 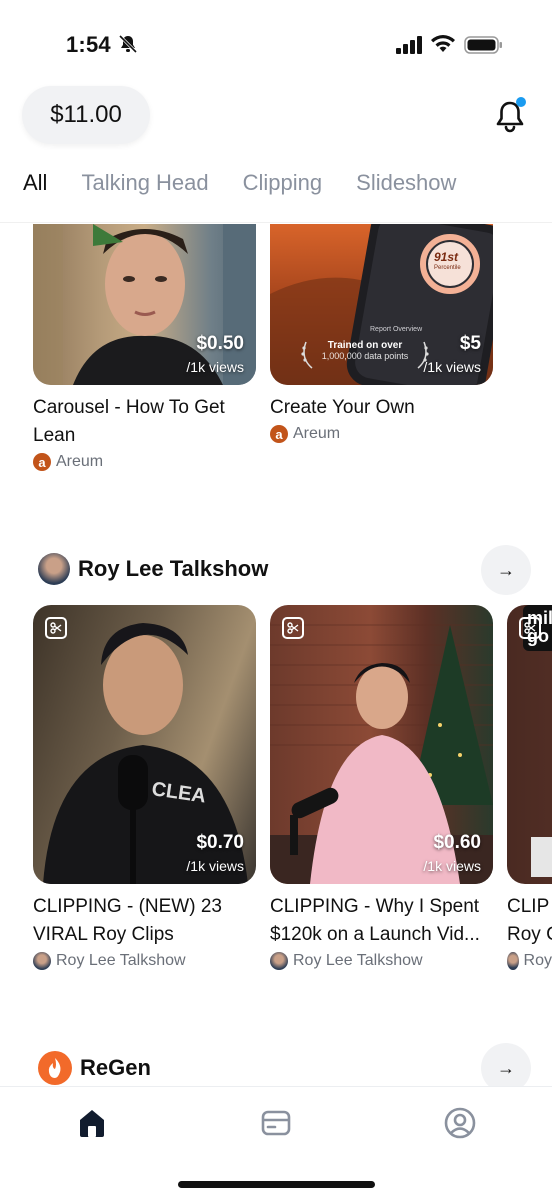 What do you see at coordinates (457, 842) in the screenshot?
I see `card-price: $0.60` at bounding box center [457, 842].